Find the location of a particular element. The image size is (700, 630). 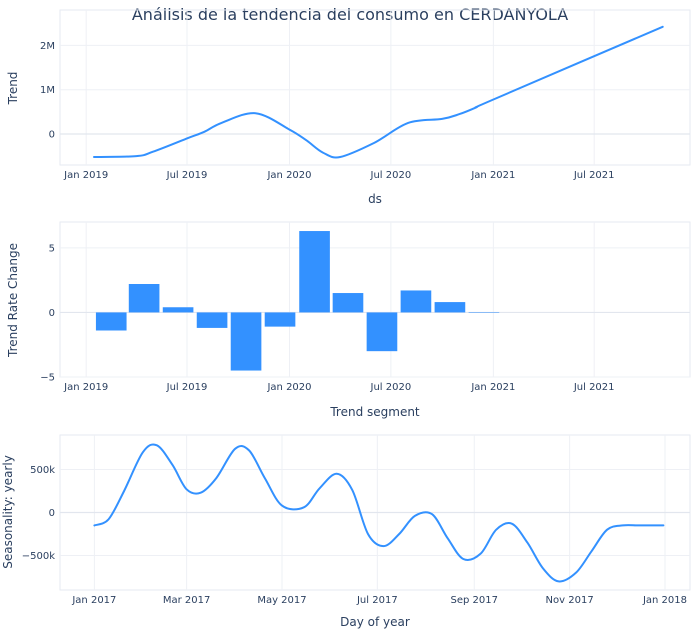

trend-ylabel: Trend is located at coordinates (13, 89).